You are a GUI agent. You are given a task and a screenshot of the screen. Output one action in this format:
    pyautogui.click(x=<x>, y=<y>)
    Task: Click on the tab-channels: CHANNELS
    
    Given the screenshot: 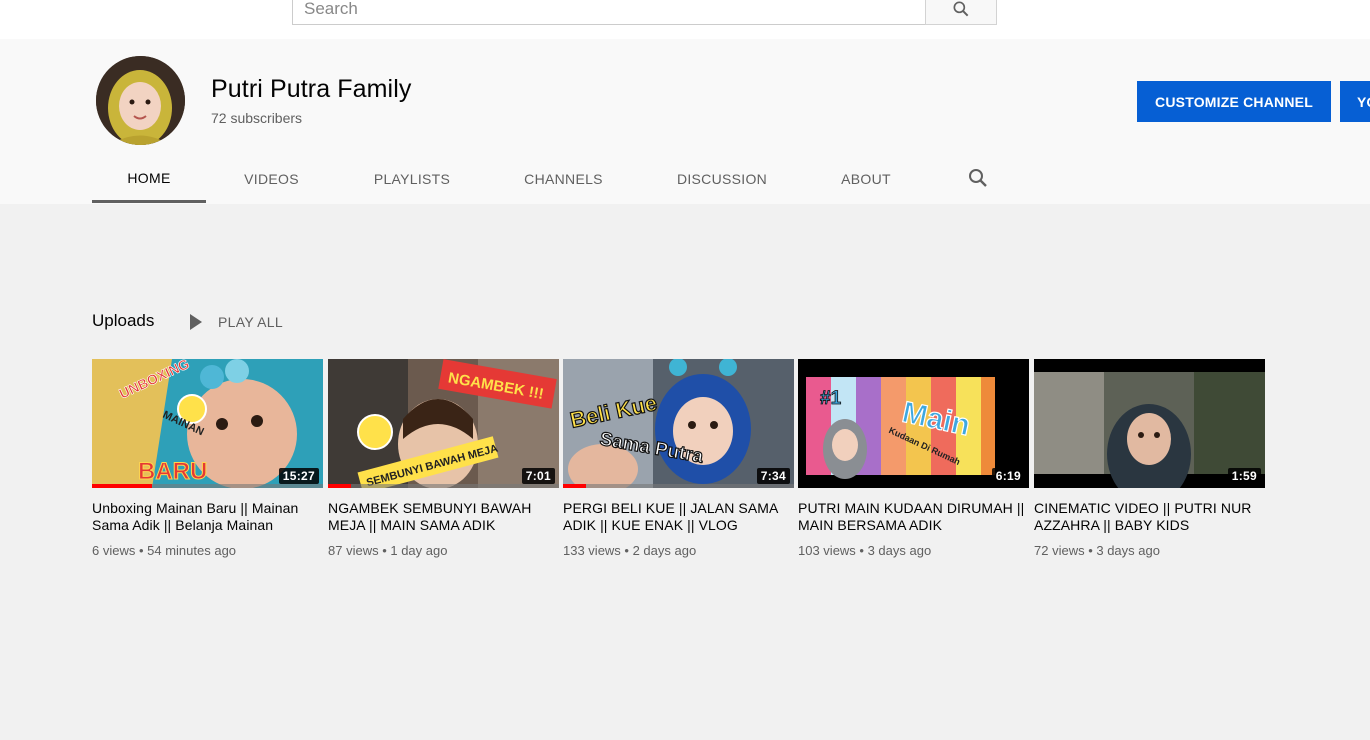 What is the action you would take?
    pyautogui.click(x=563, y=179)
    